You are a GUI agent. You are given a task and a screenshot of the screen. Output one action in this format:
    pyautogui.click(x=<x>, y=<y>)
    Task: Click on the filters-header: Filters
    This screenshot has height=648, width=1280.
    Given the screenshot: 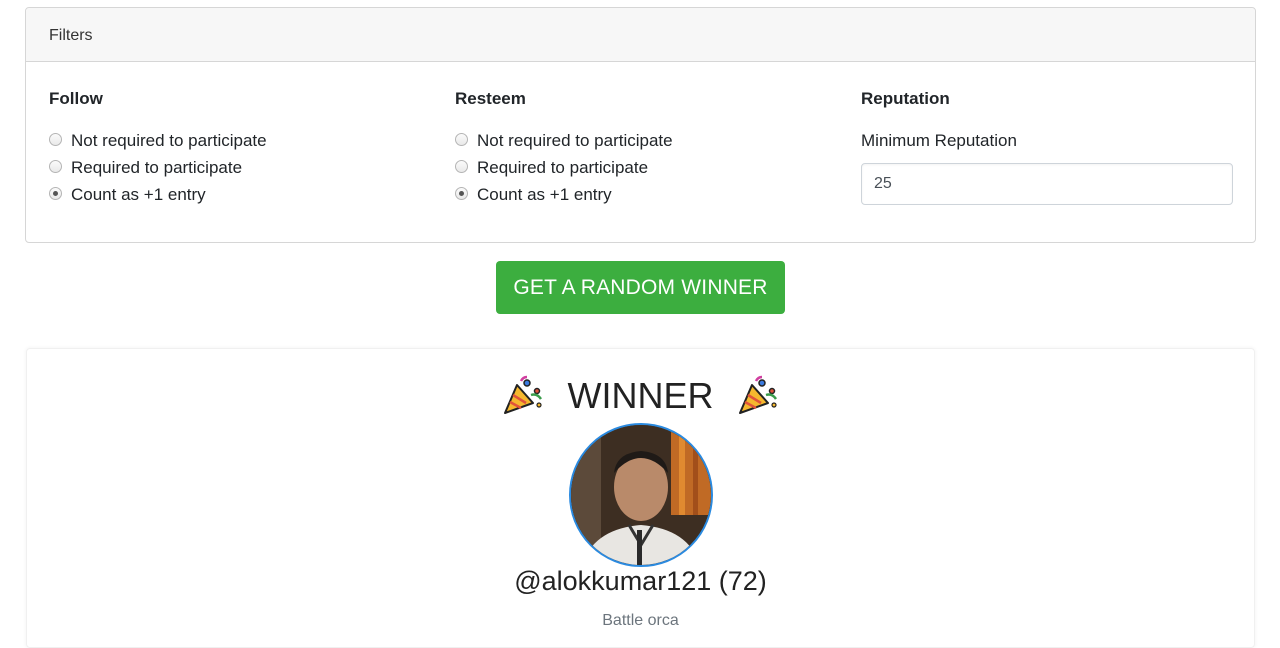 What is the action you would take?
    pyautogui.click(x=640, y=35)
    